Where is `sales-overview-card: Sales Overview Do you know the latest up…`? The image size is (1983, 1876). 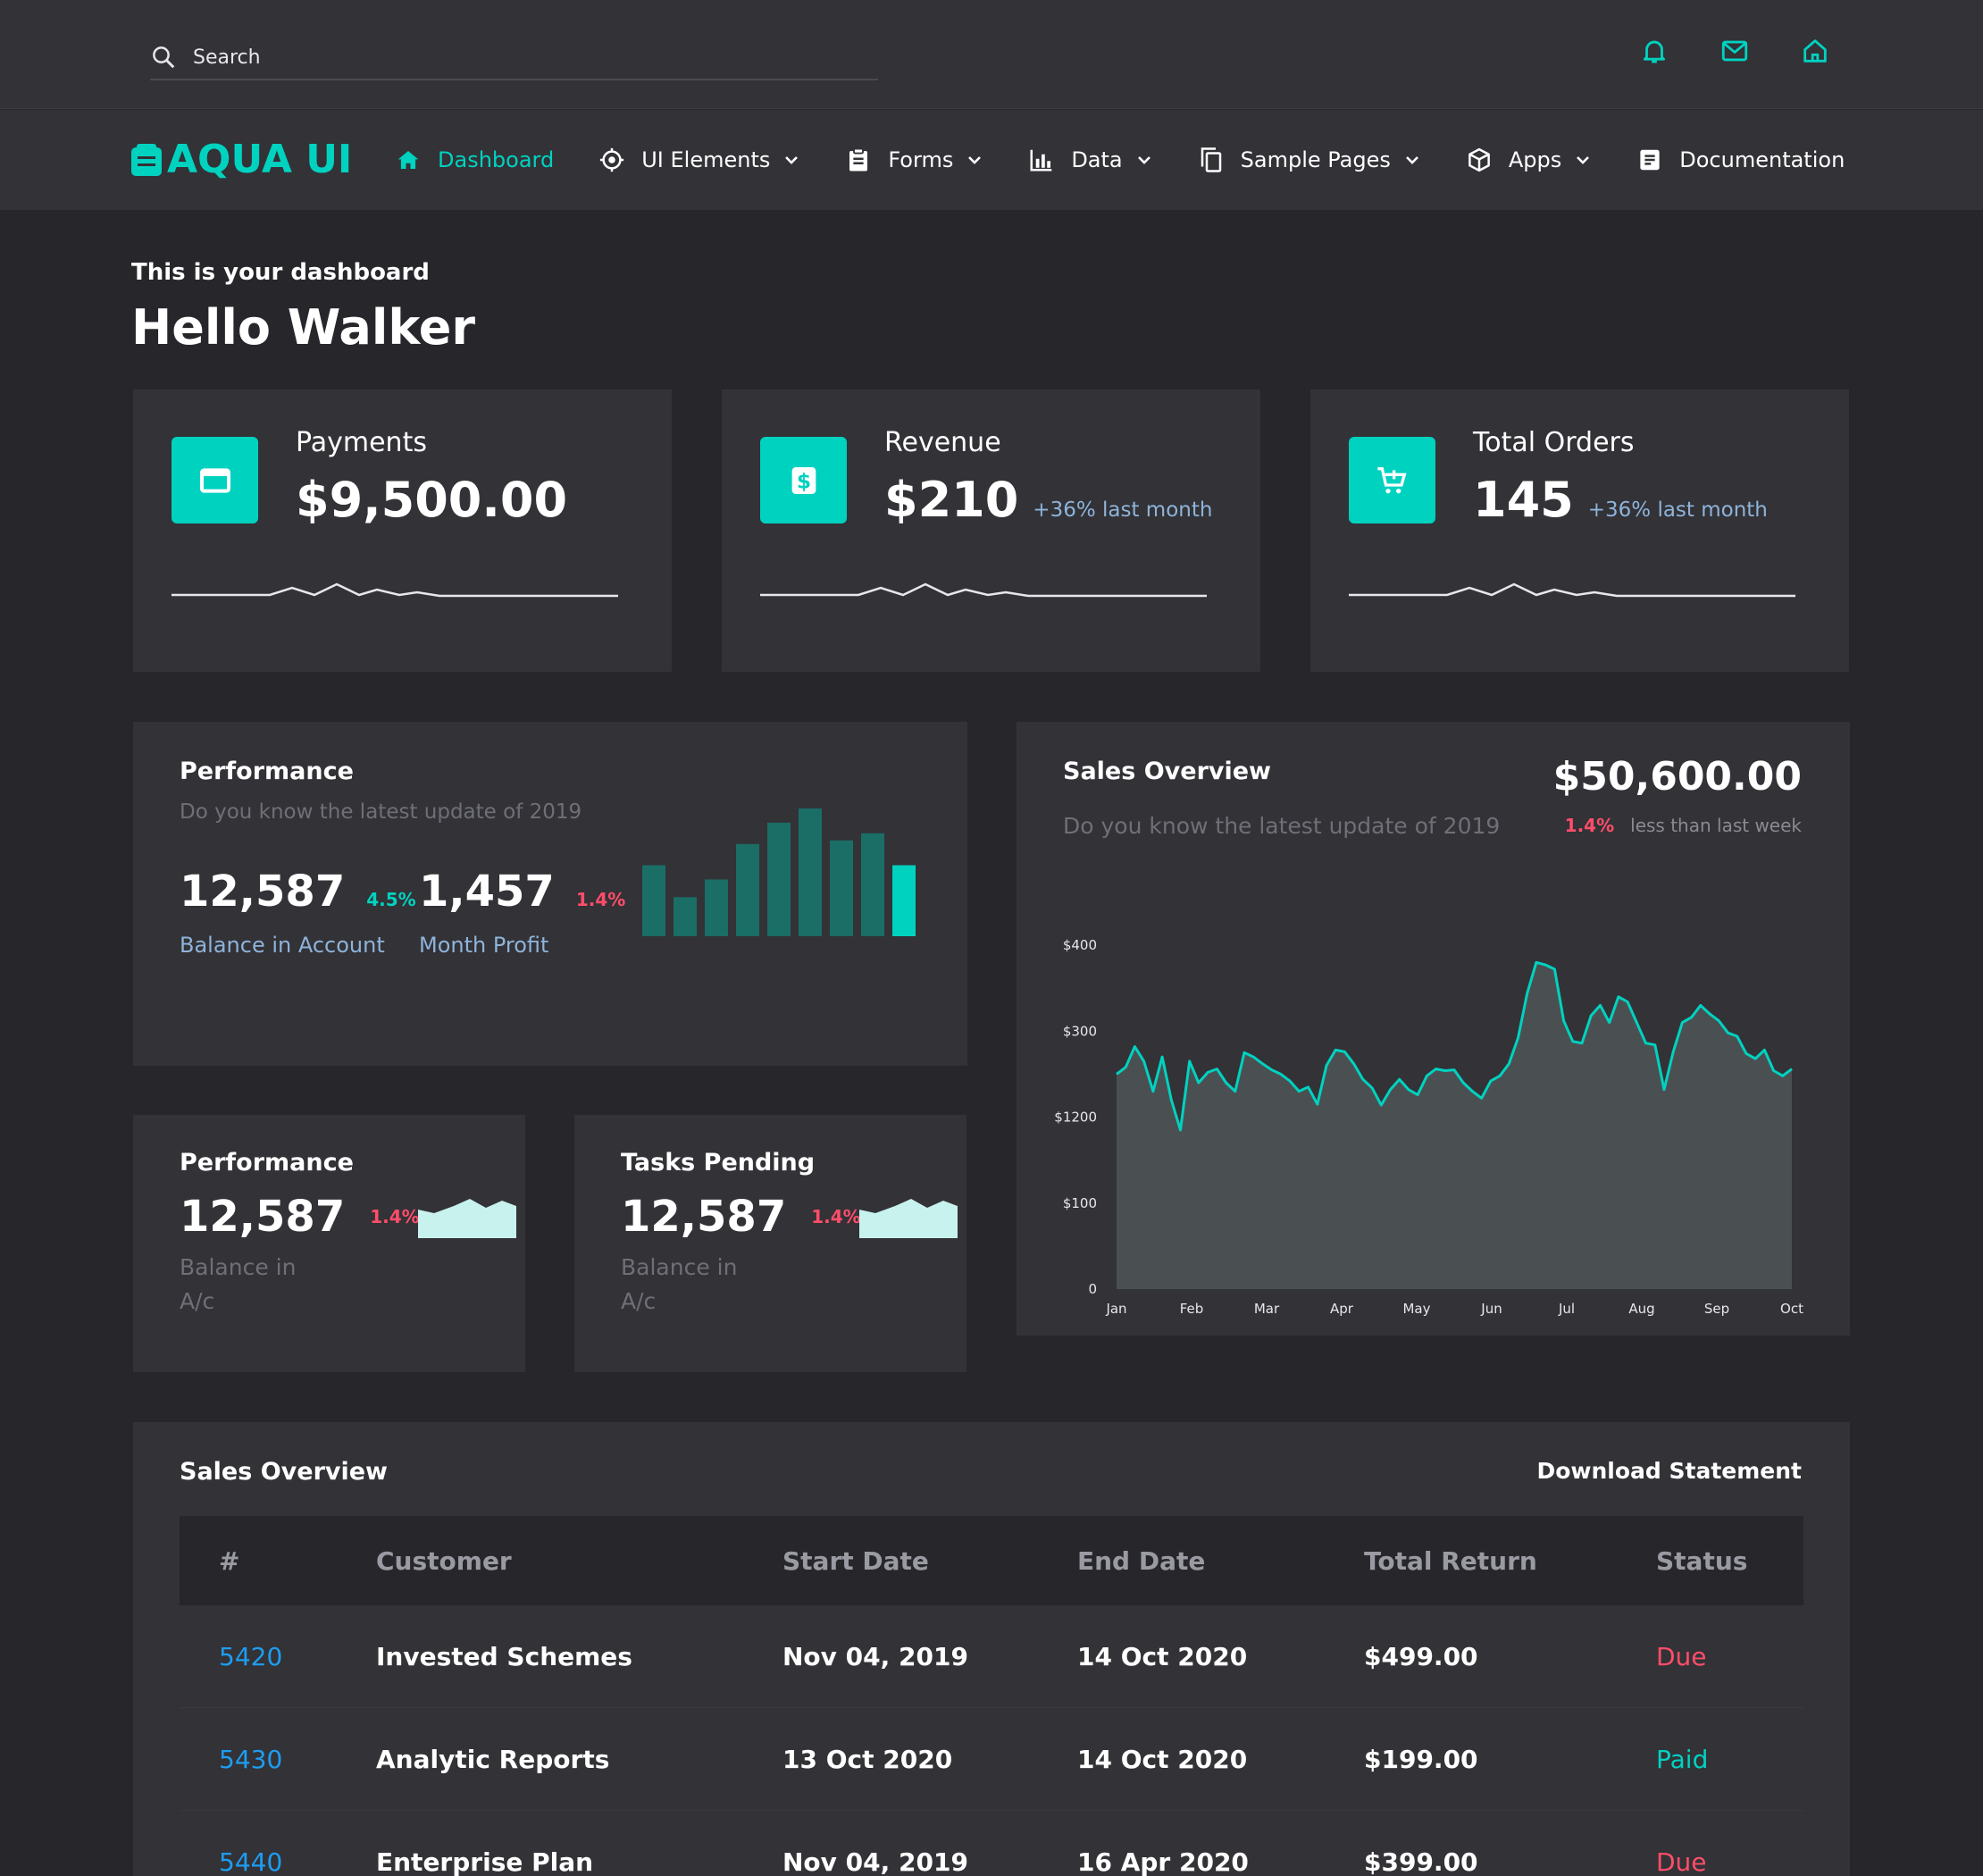 sales-overview-card: Sales Overview Do you know the latest up… is located at coordinates (1433, 1029).